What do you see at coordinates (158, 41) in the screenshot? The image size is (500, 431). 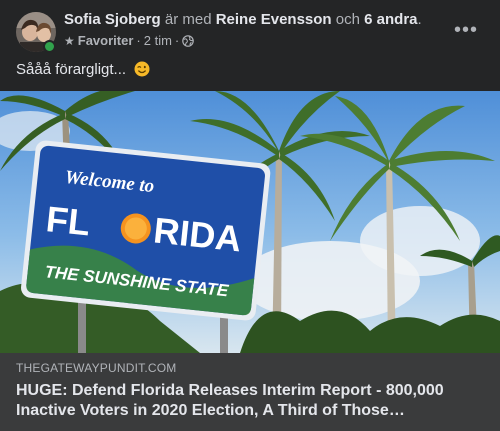 I see `post-time: 2 tim` at bounding box center [158, 41].